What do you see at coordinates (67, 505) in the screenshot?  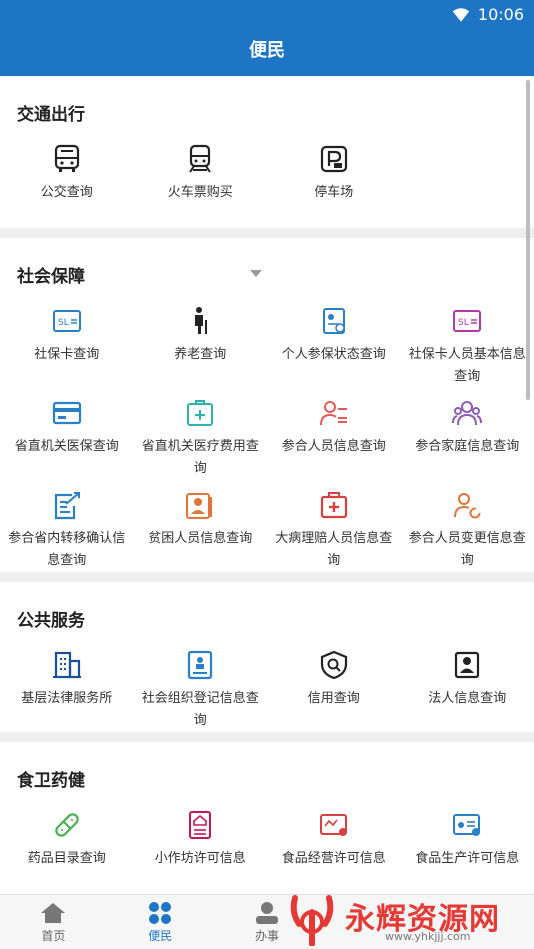 I see `transfer-doc-icon` at bounding box center [67, 505].